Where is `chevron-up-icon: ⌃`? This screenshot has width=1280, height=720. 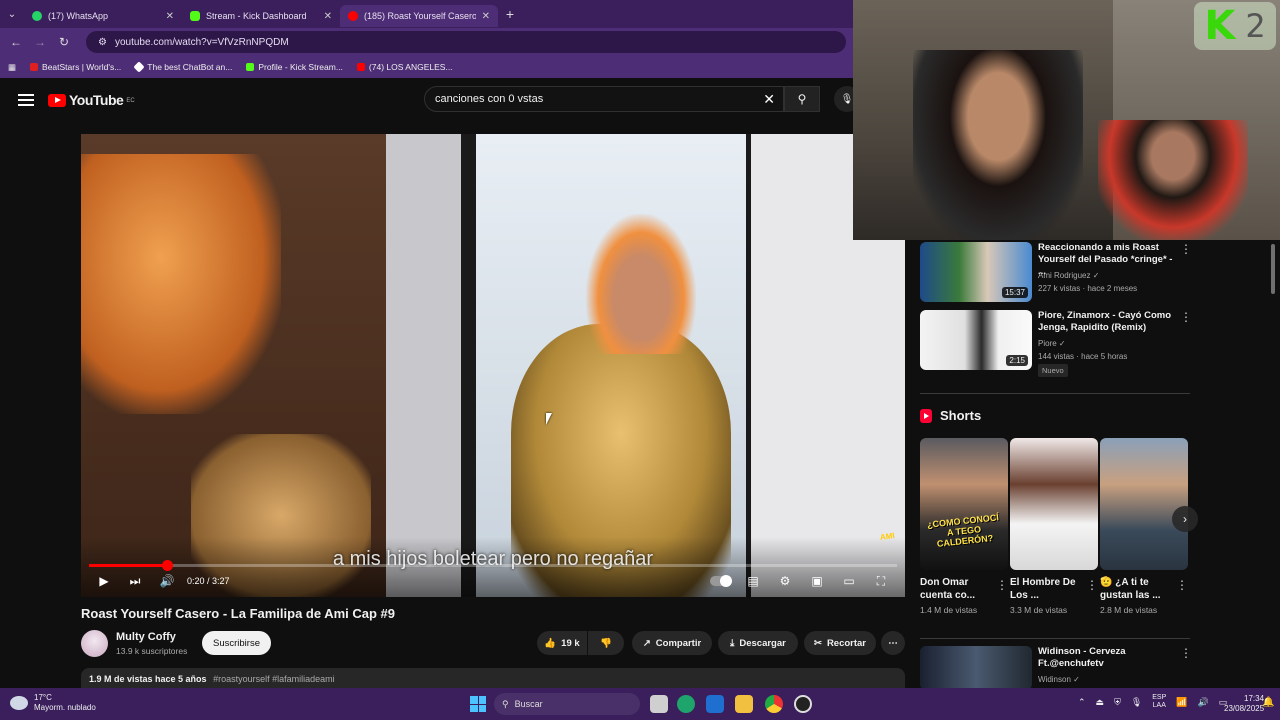 chevron-up-icon: ⌃ is located at coordinates (1082, 702).